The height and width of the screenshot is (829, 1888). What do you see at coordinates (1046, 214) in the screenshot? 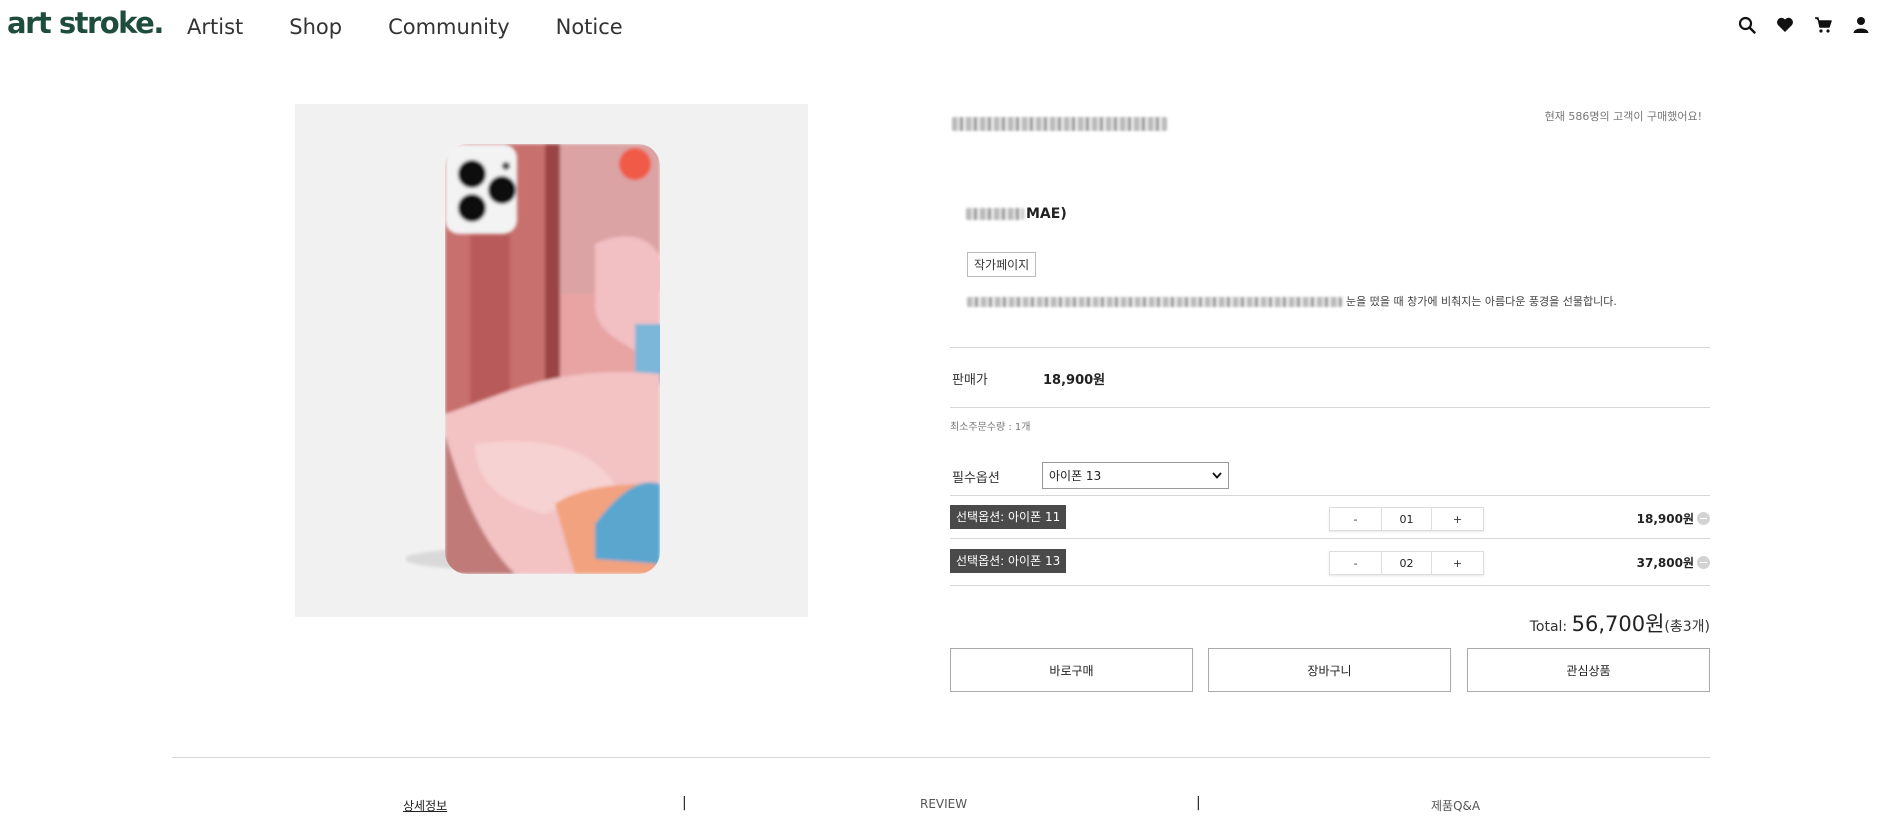
I see `artist-name-suffix: MAE)` at bounding box center [1046, 214].